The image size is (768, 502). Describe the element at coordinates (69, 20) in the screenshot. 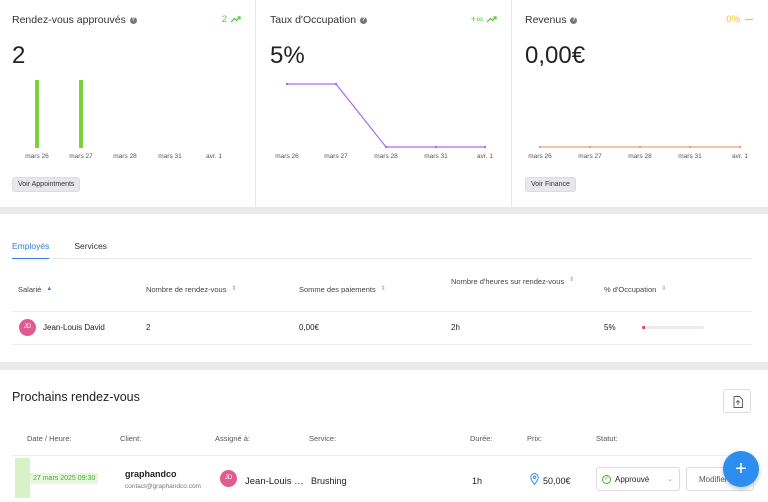

I see `kpi-title-text: Rendez-vous approuvés` at that location.